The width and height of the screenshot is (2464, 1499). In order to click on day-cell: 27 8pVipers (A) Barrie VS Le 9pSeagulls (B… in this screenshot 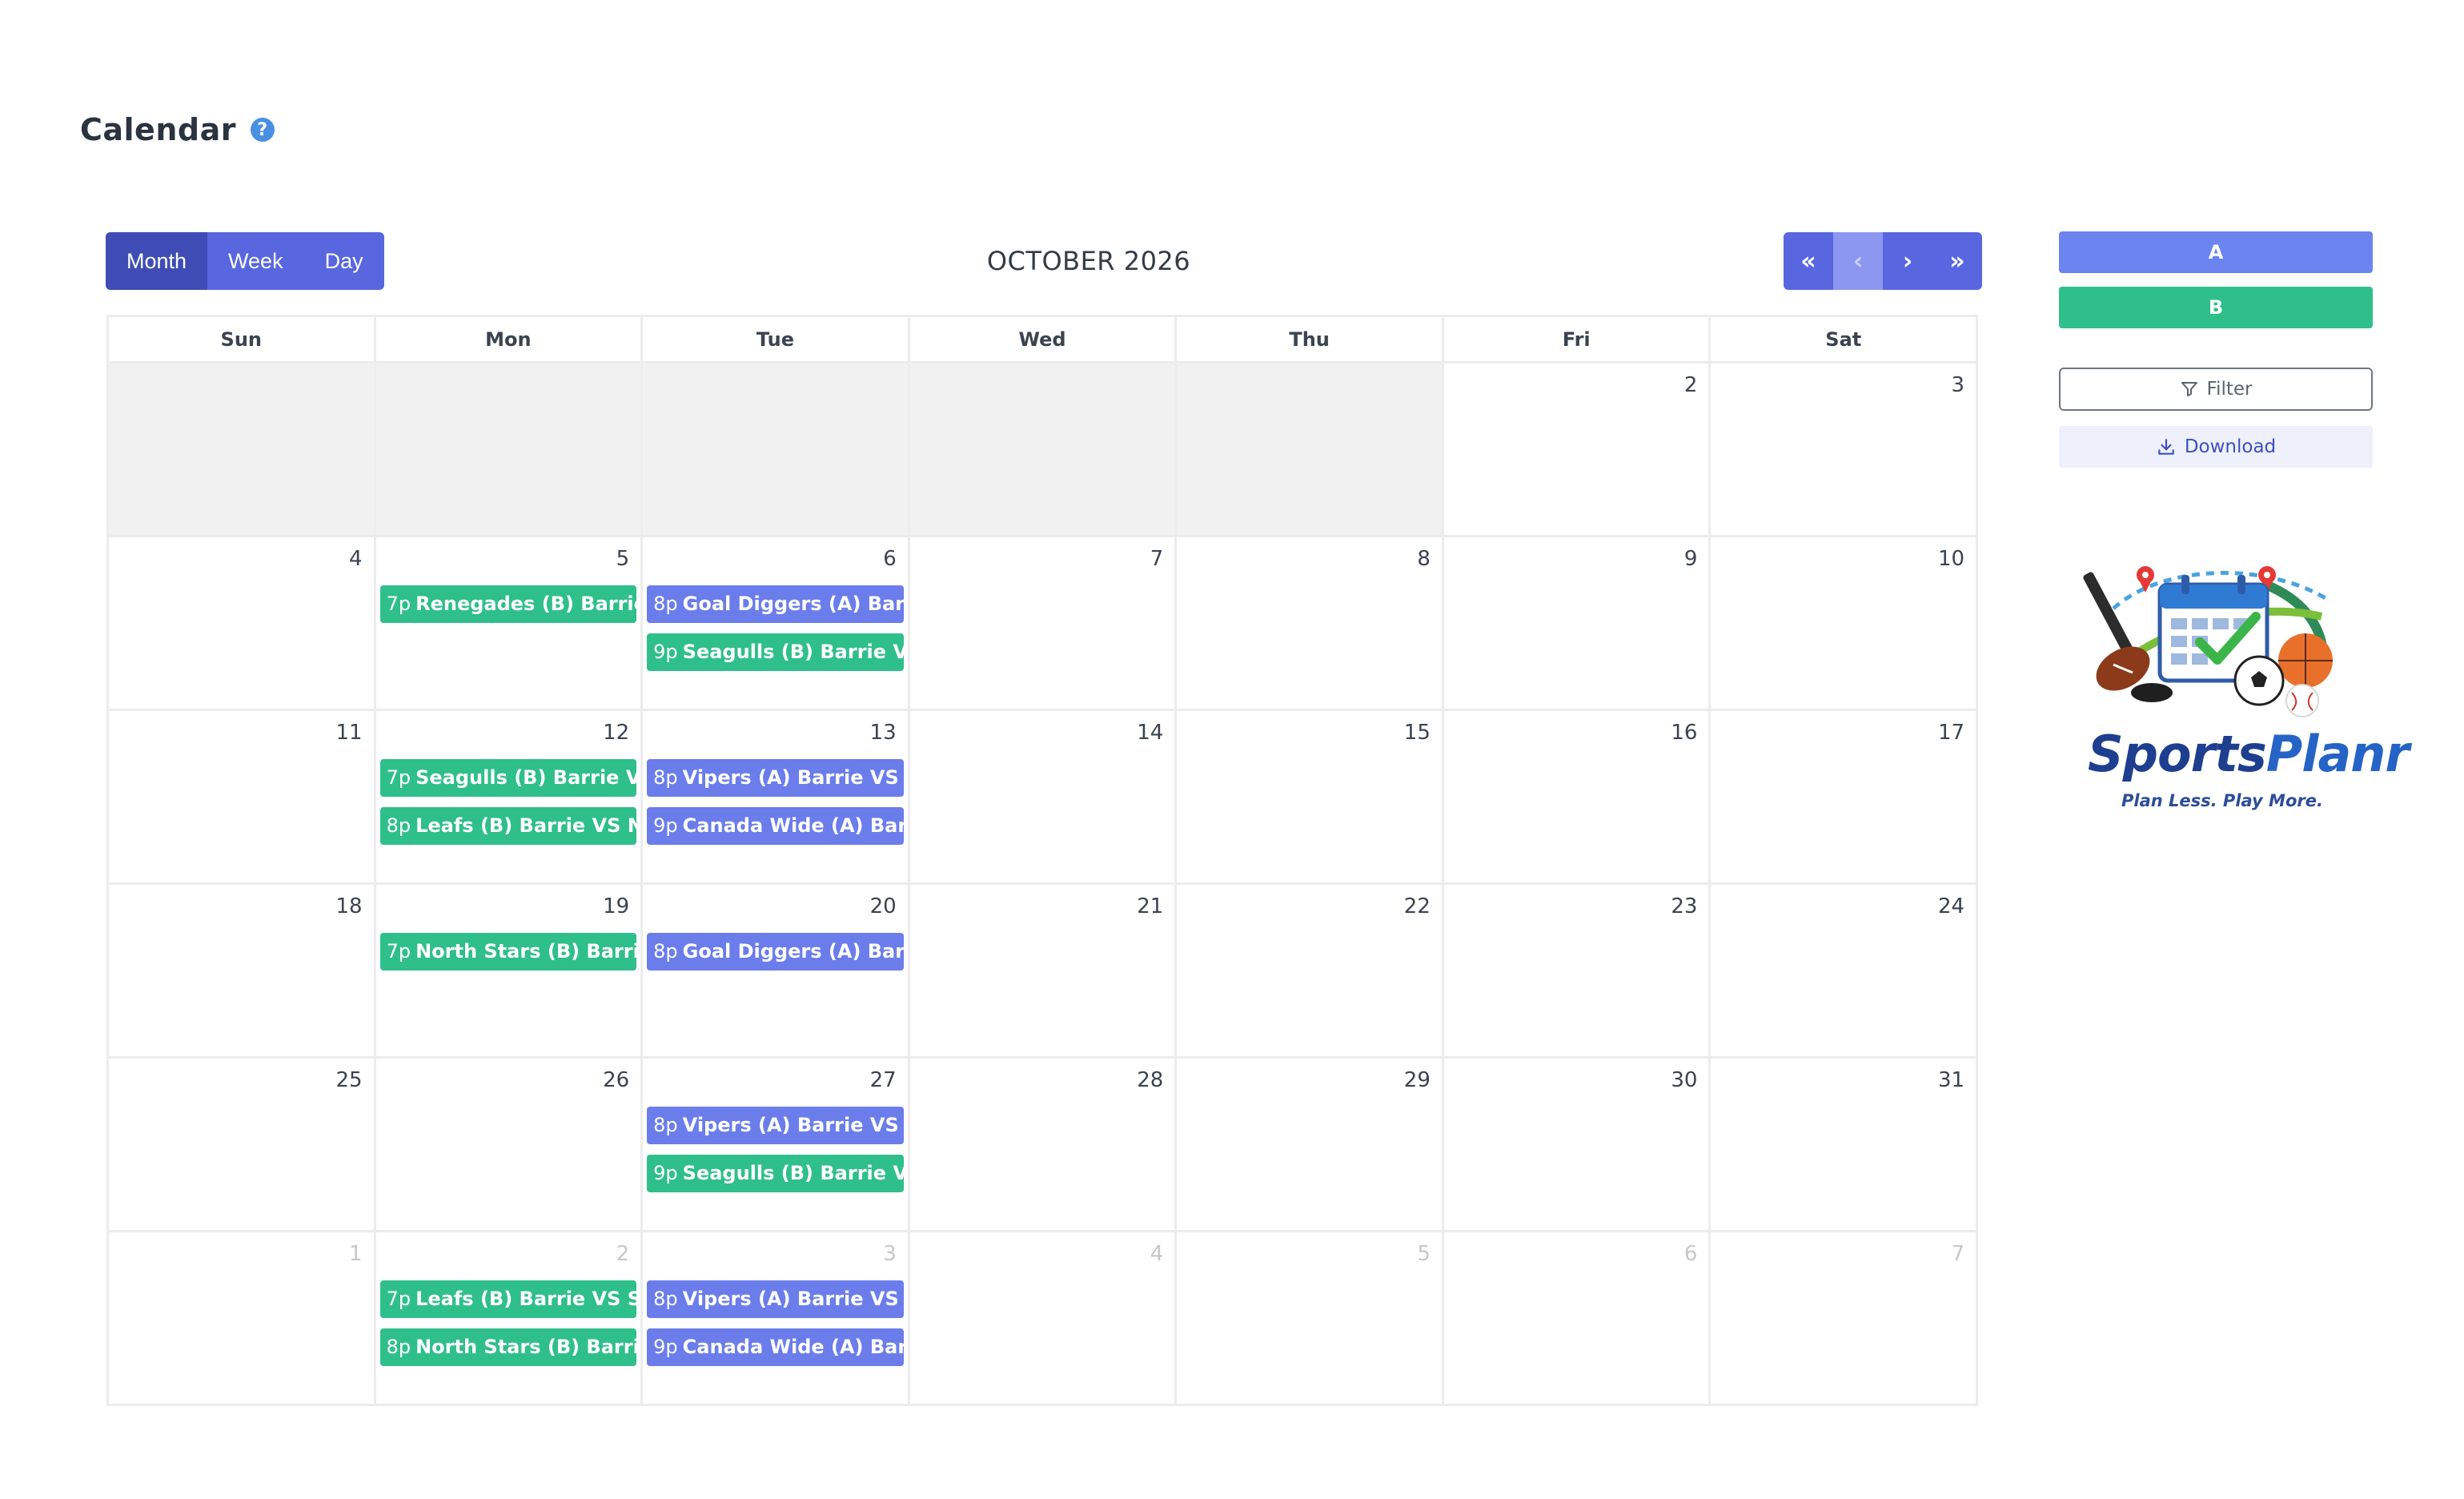, I will do `click(776, 1146)`.